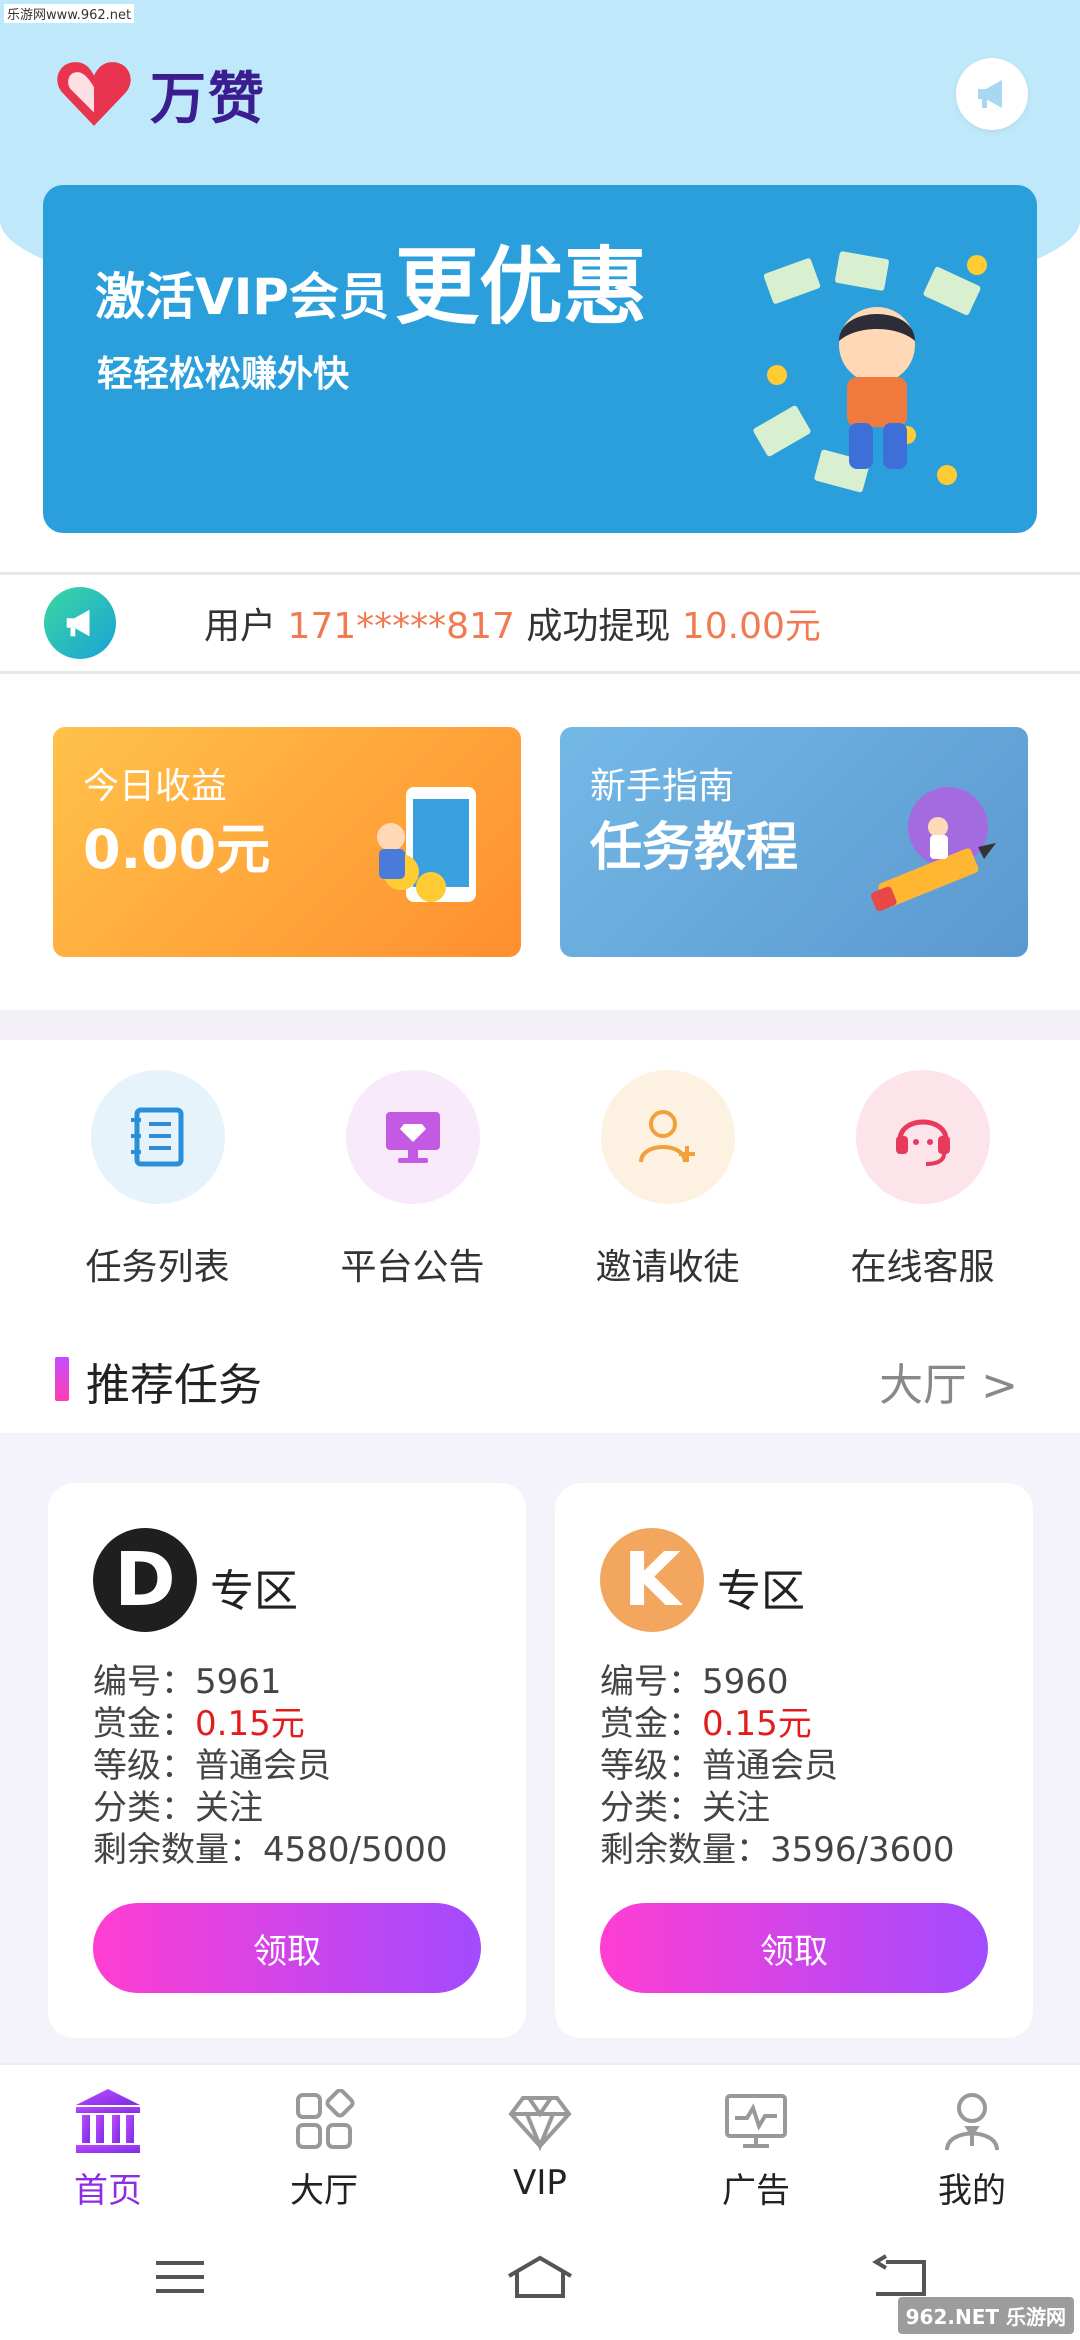  I want to click on nav-vip: VIP, so click(540, 2139).